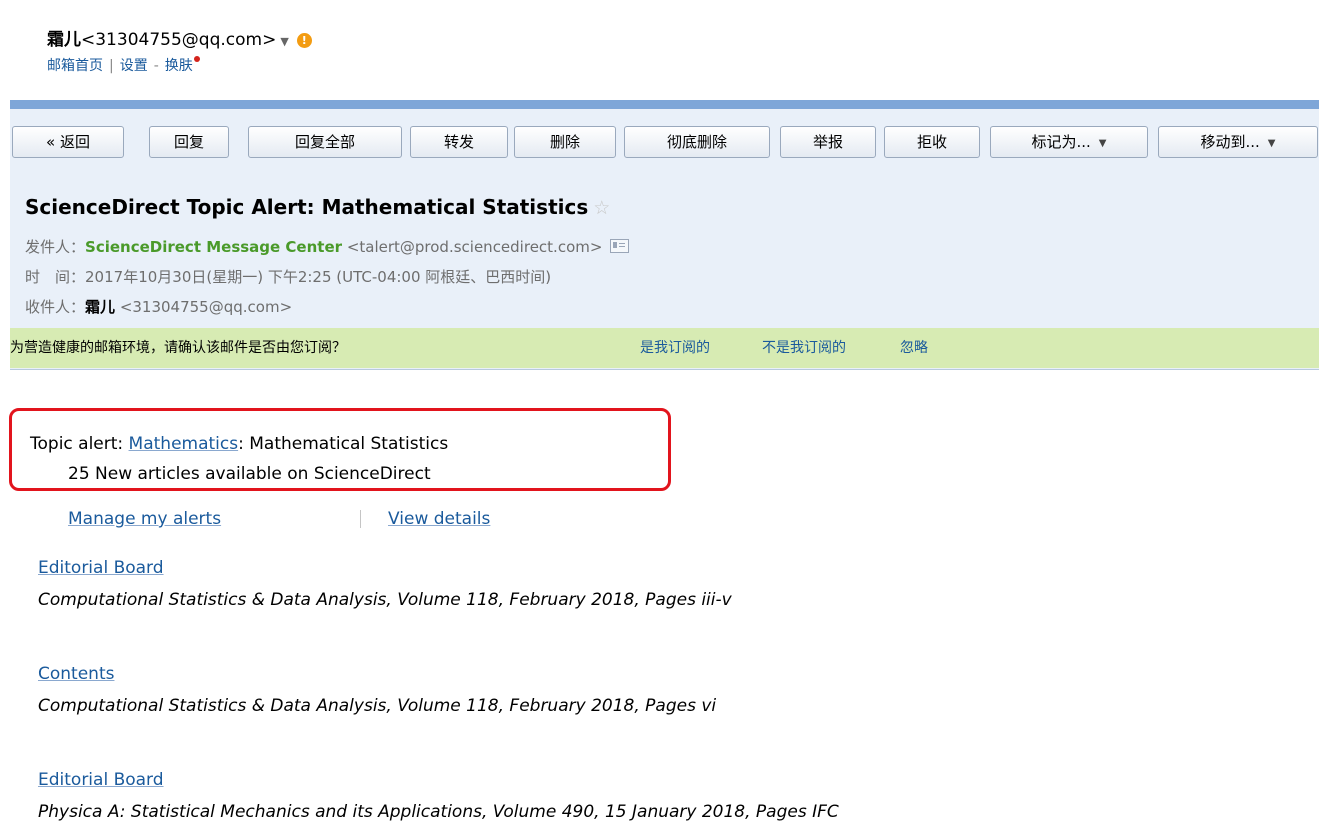 This screenshot has height=836, width=1319. What do you see at coordinates (196, 59) in the screenshot?
I see `new-badge-dot` at bounding box center [196, 59].